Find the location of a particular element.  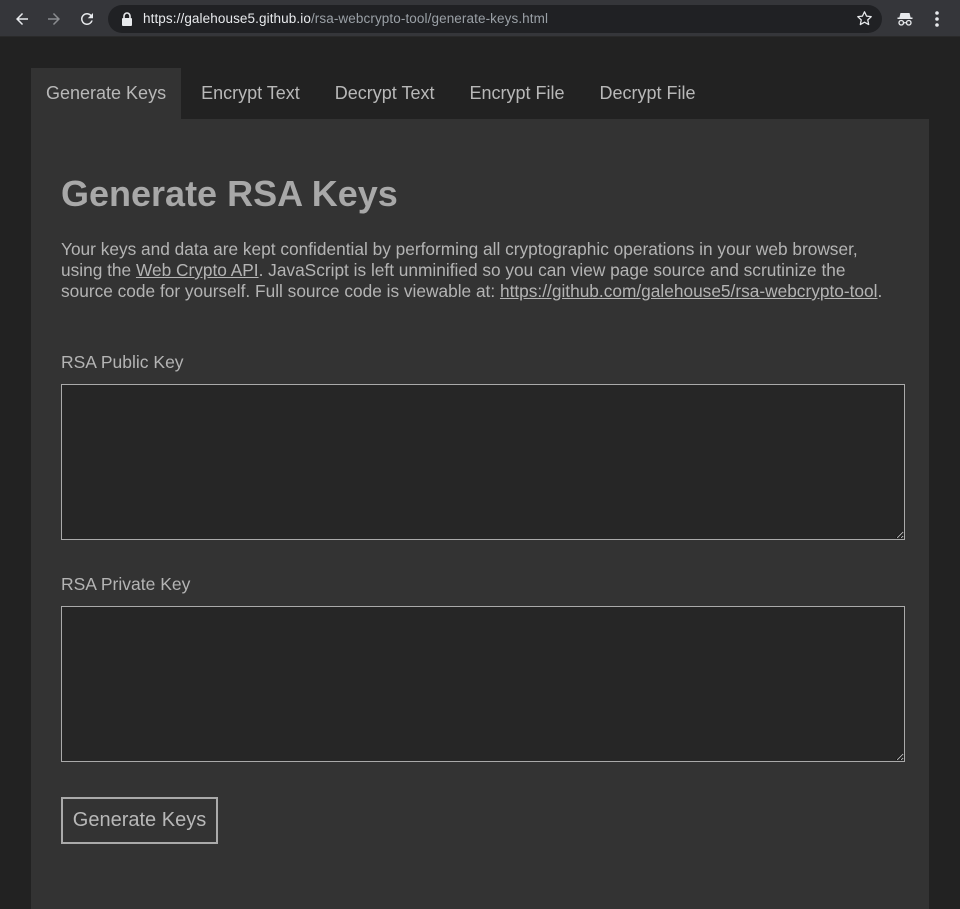

lock-icon is located at coordinates (127, 19).